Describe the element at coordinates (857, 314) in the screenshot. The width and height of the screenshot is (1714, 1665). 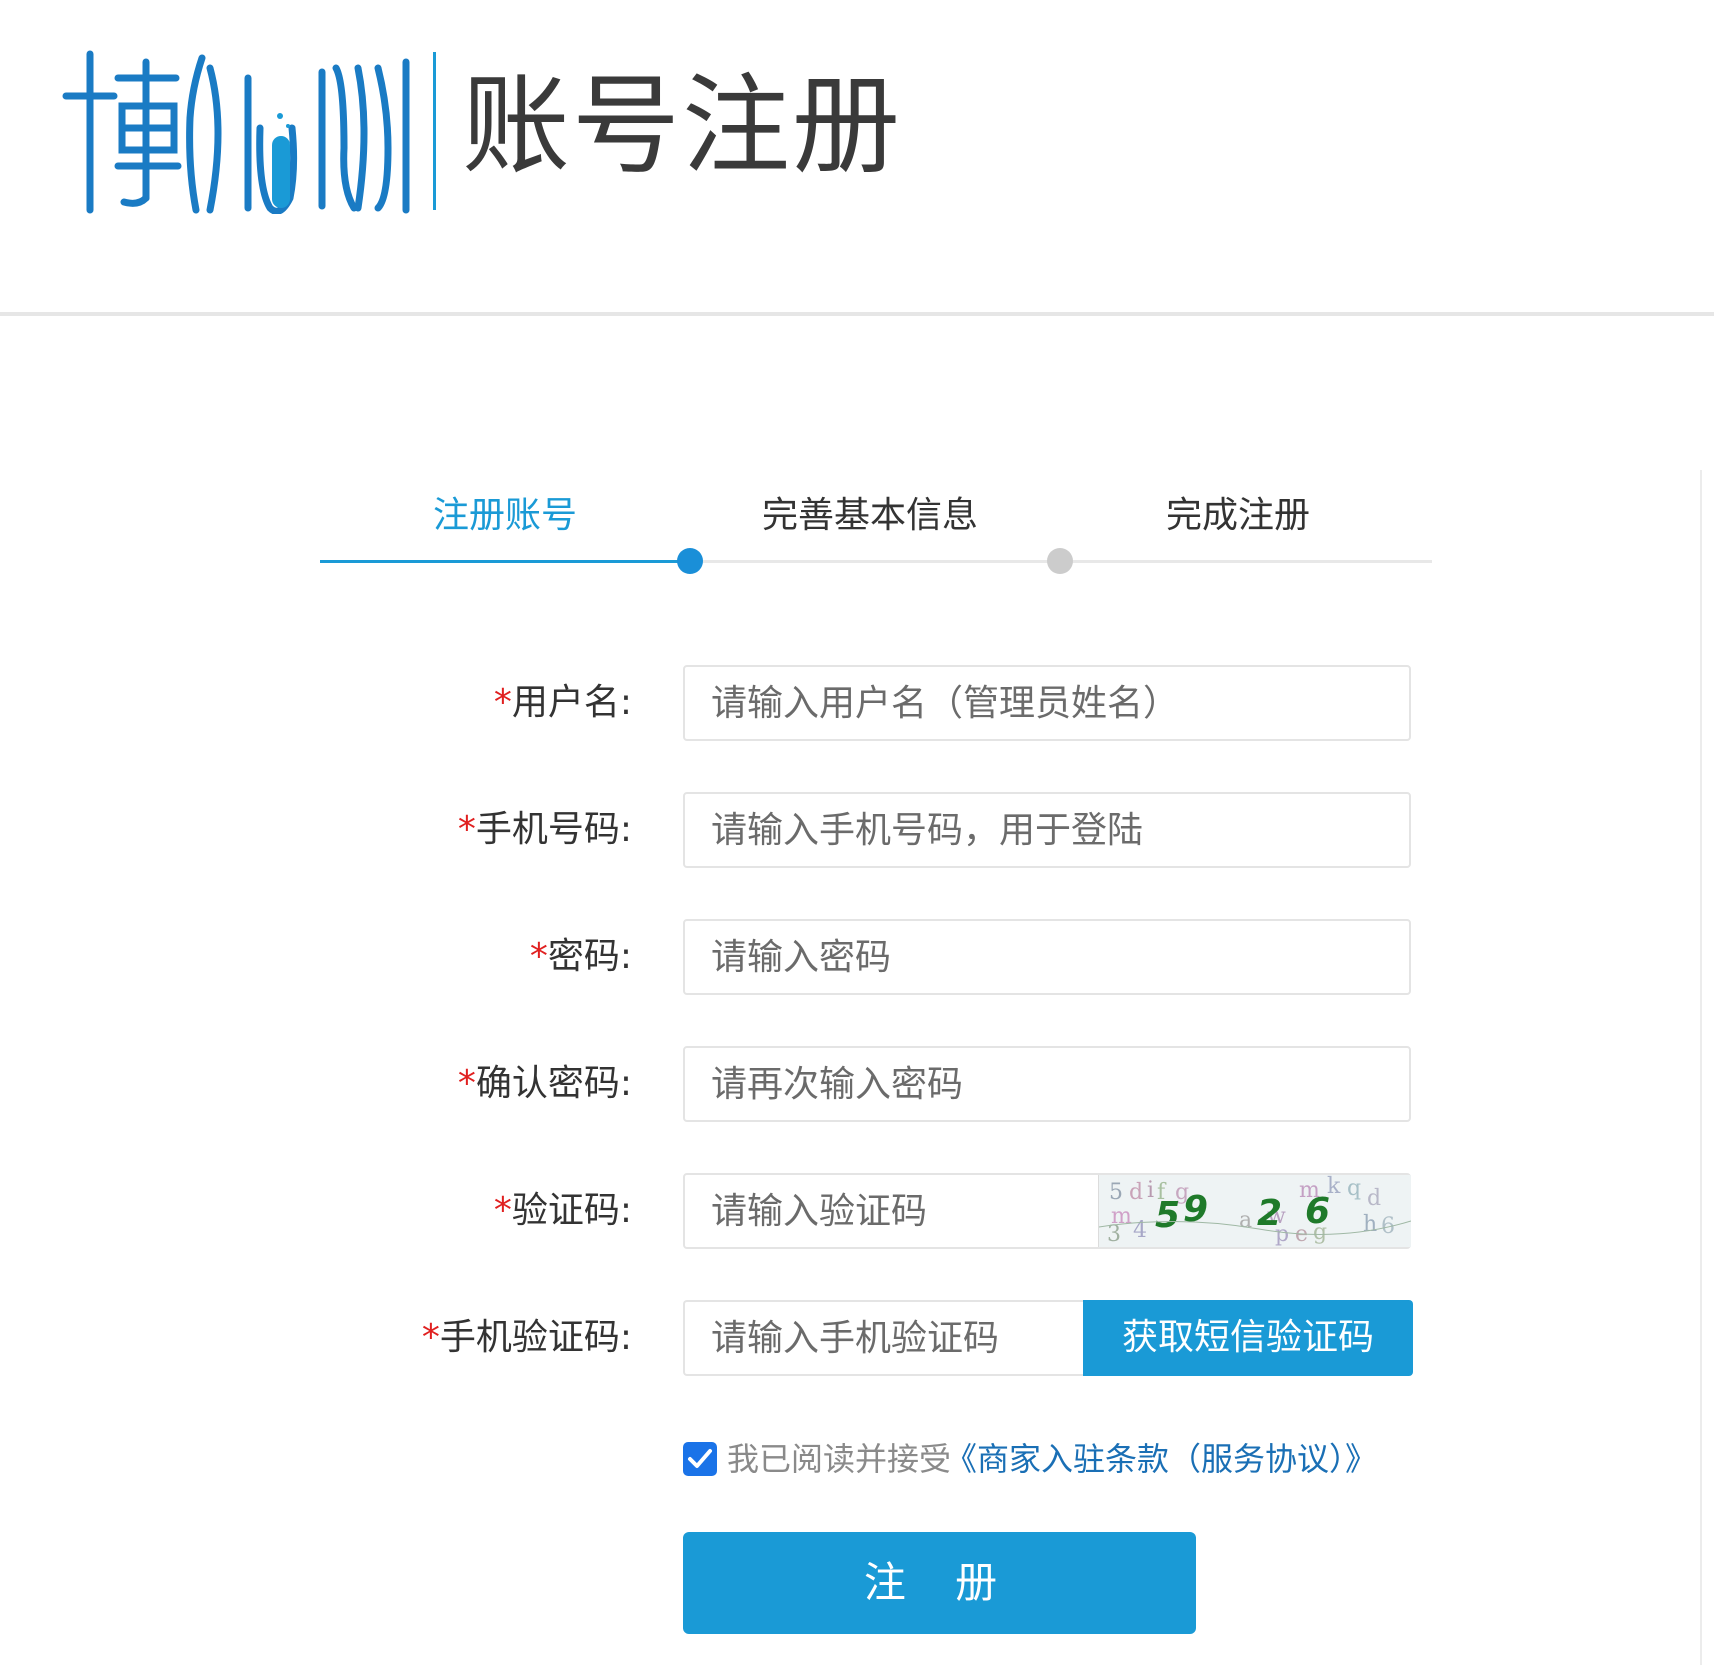
I see `header-divider` at that location.